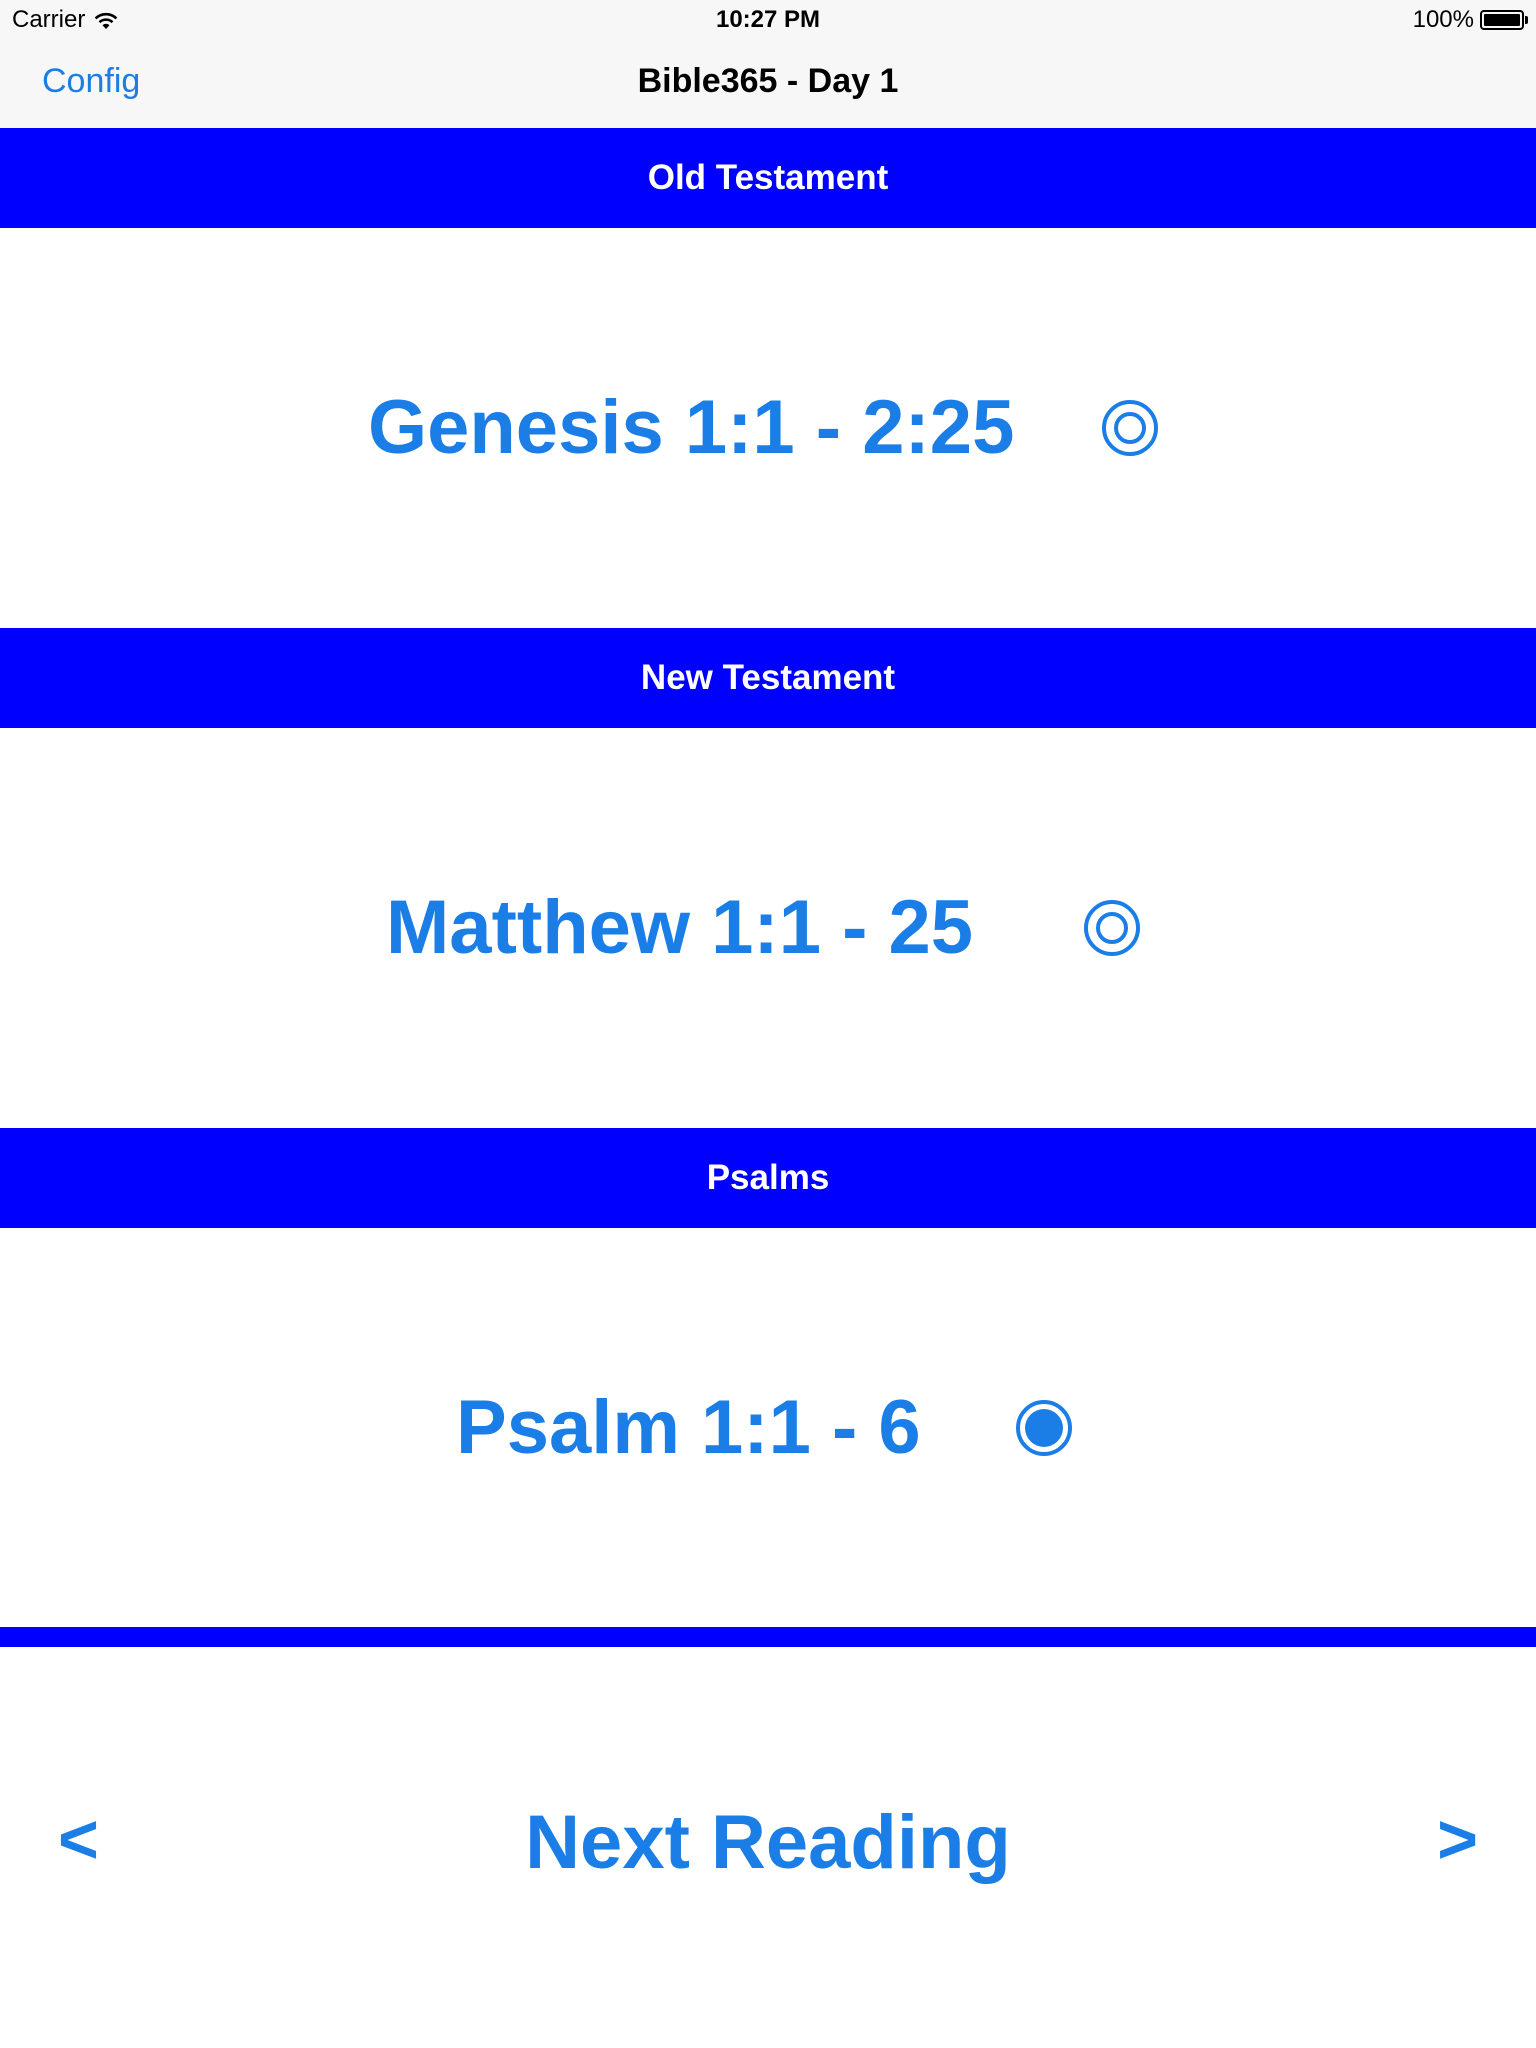 The width and height of the screenshot is (1536, 2048). Describe the element at coordinates (691, 428) in the screenshot. I see `reading-link-old-testament: Genesis 1:1 - 2:25` at that location.